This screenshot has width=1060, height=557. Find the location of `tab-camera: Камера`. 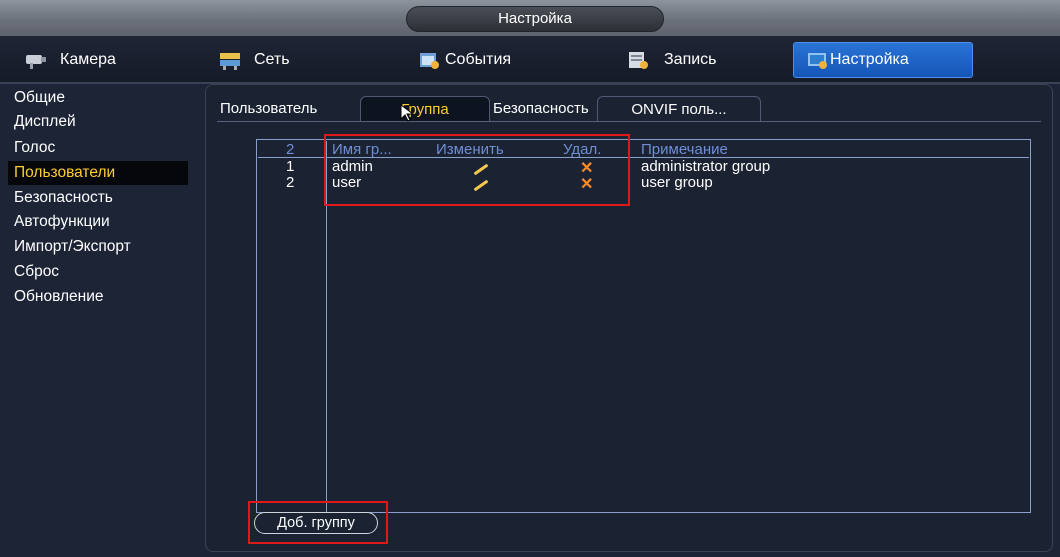

tab-camera: Камера is located at coordinates (101, 60).